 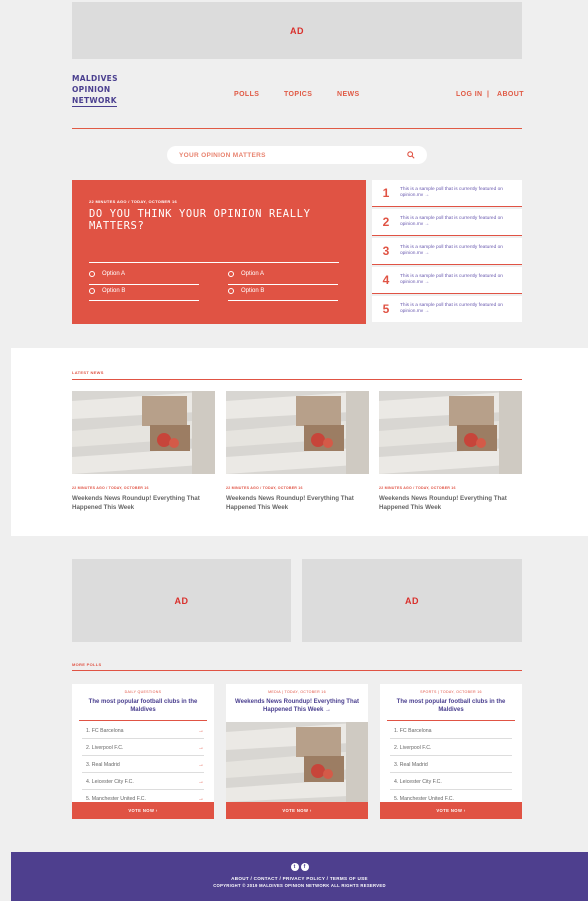 I want to click on card-tag: DAILY QUESTIONS, so click(x=143, y=692).